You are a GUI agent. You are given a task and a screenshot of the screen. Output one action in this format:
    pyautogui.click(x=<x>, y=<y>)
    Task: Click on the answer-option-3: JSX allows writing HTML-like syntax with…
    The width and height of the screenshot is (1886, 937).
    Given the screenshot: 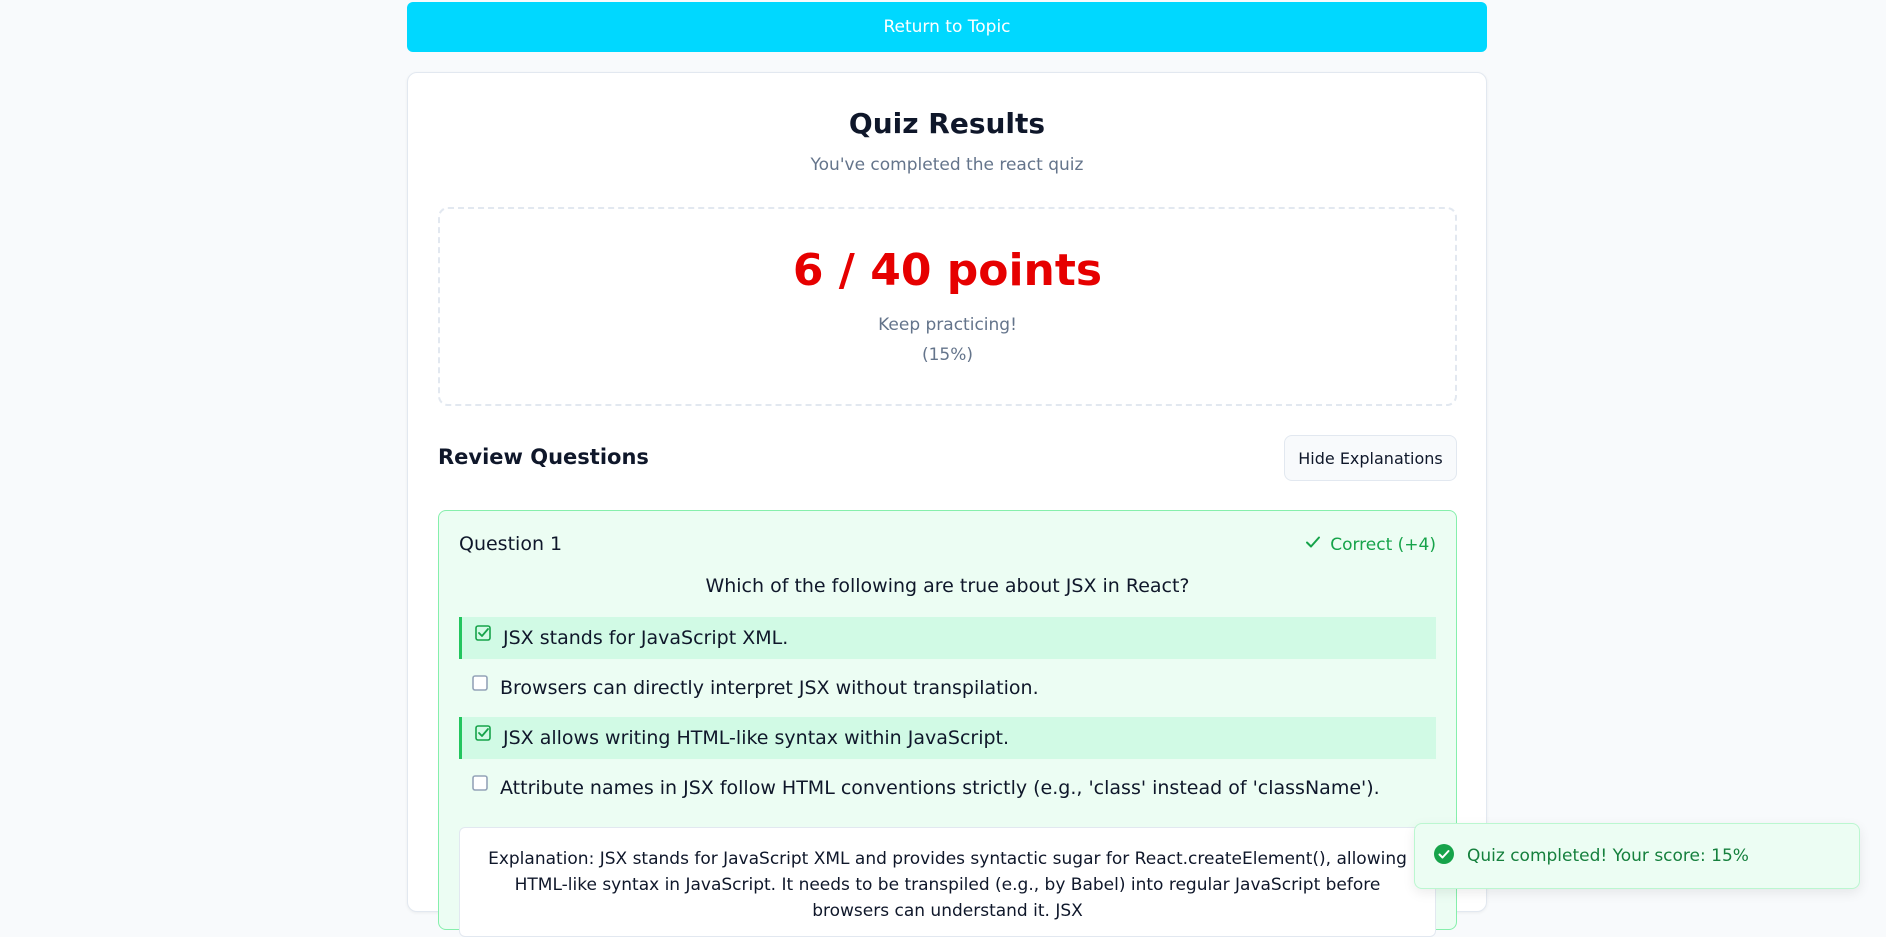 What is the action you would take?
    pyautogui.click(x=947, y=738)
    